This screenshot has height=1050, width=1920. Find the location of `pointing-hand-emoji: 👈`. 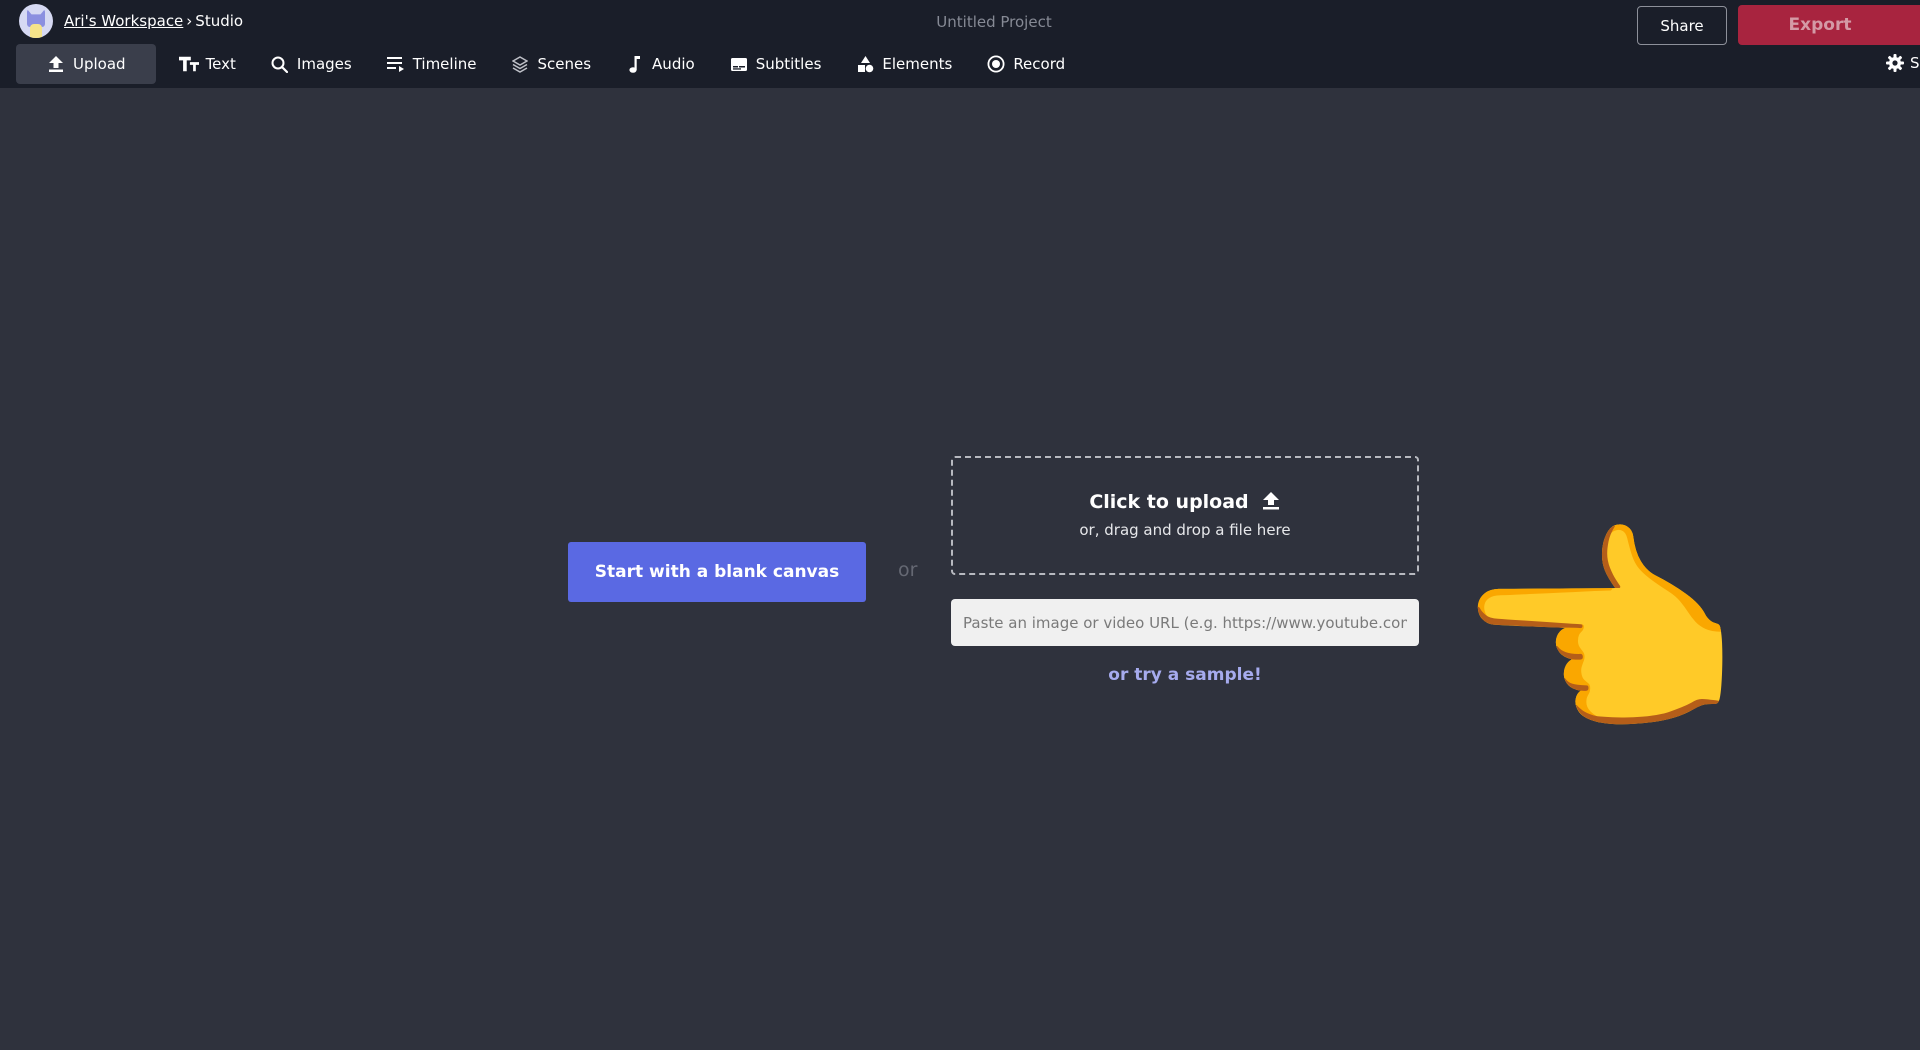

pointing-hand-emoji: 👈 is located at coordinates (1596, 636).